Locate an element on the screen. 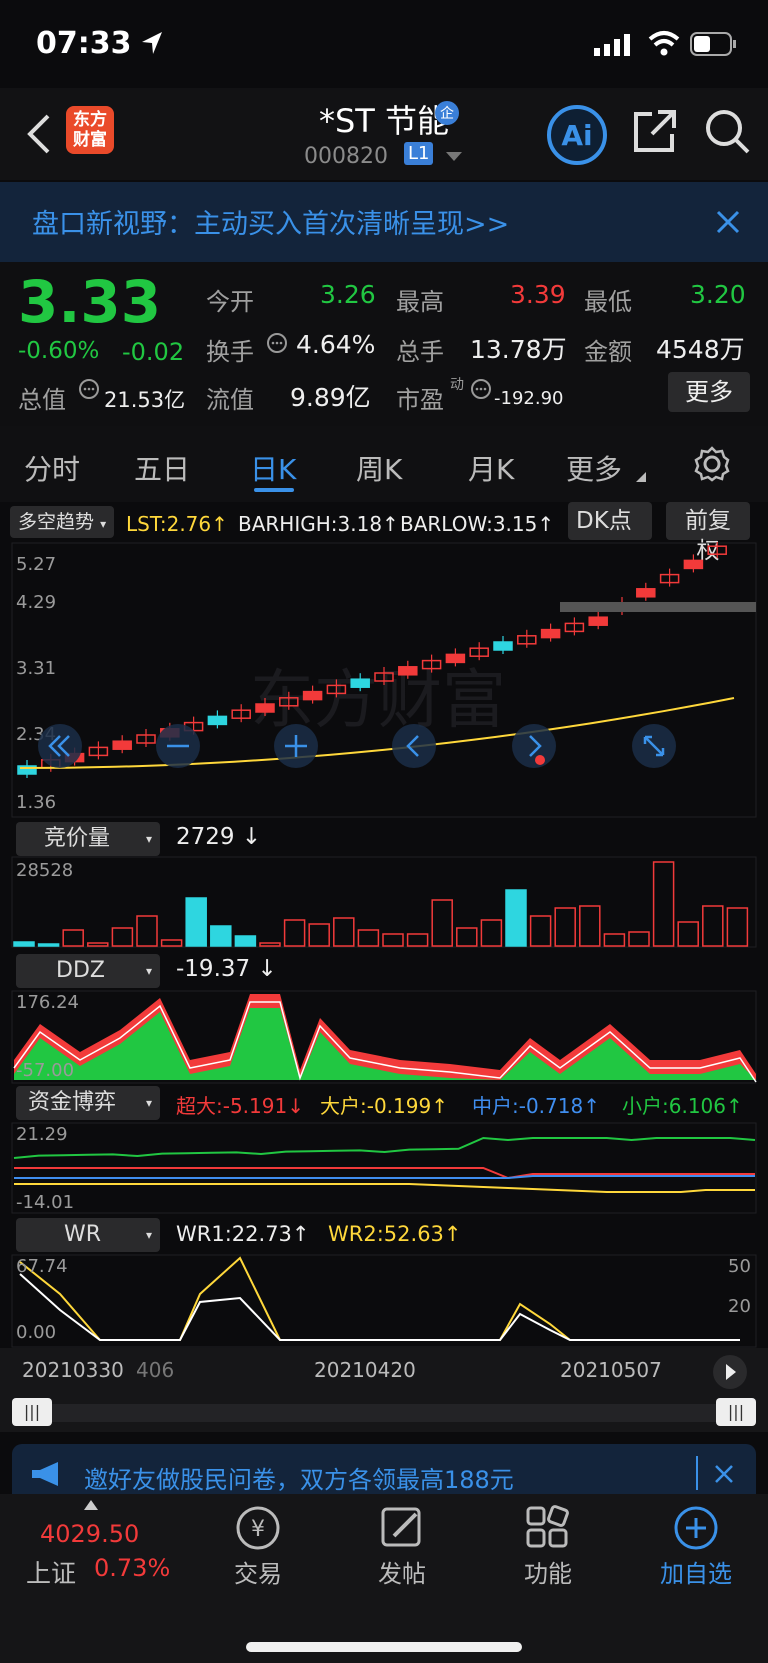 The height and width of the screenshot is (1663, 768). ddz-section: DDZ ▾ -19.37 ↓ 176.24 -57.00 is located at coordinates (384, 1018).